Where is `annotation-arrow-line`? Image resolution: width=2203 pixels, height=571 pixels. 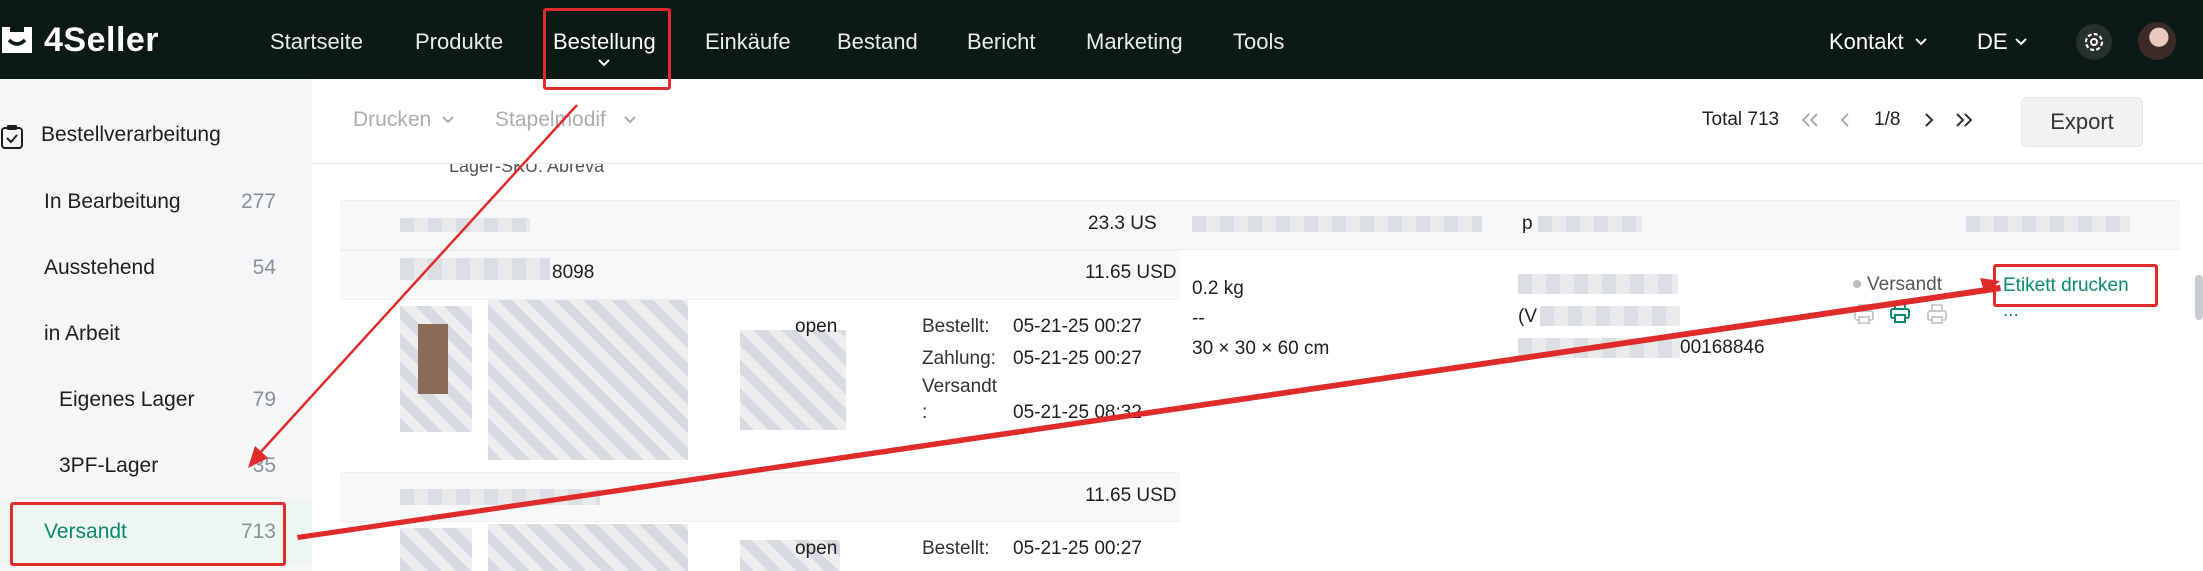
annotation-arrow-line is located at coordinates (417, 280).